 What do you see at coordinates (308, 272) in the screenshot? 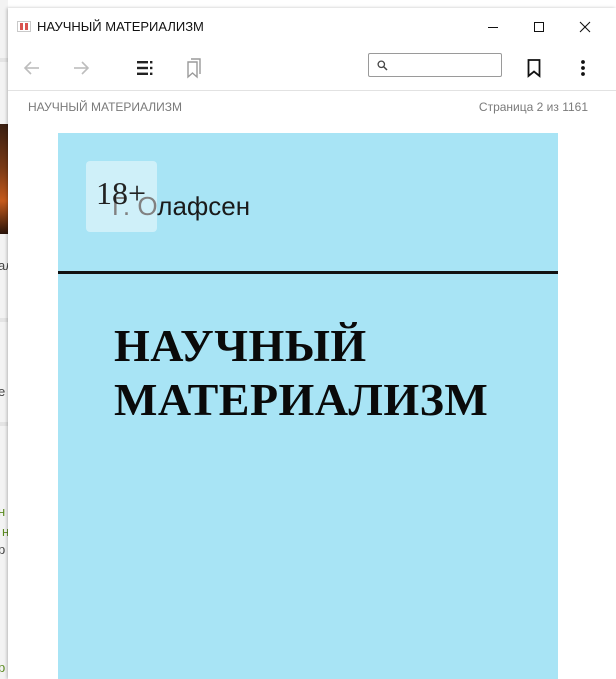
I see `cover-divider` at bounding box center [308, 272].